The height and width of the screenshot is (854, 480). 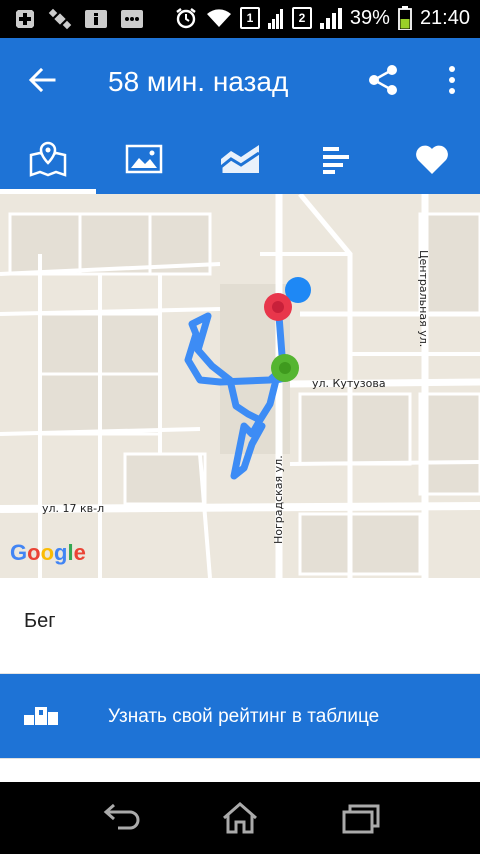 What do you see at coordinates (79, 552) in the screenshot?
I see `logo-letter: e` at bounding box center [79, 552].